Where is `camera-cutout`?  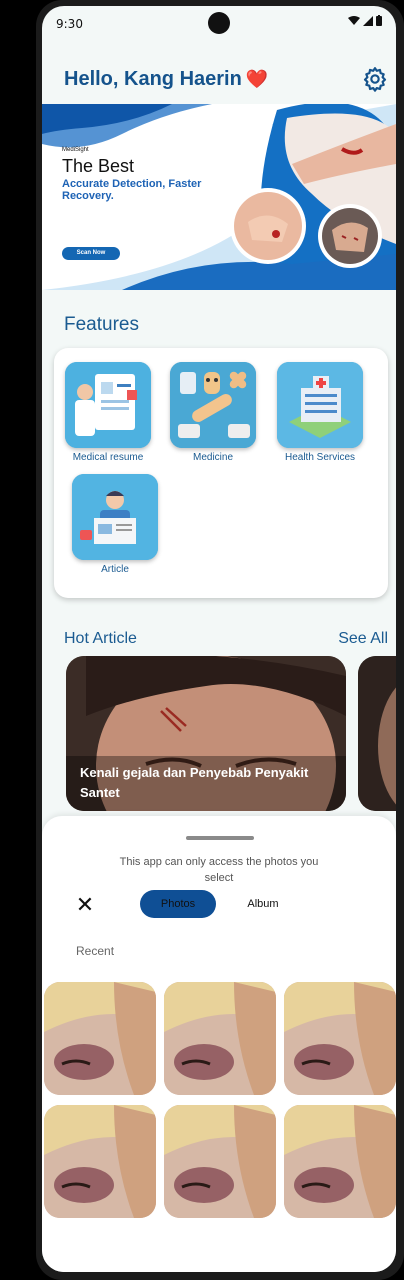
camera-cutout is located at coordinates (219, 23).